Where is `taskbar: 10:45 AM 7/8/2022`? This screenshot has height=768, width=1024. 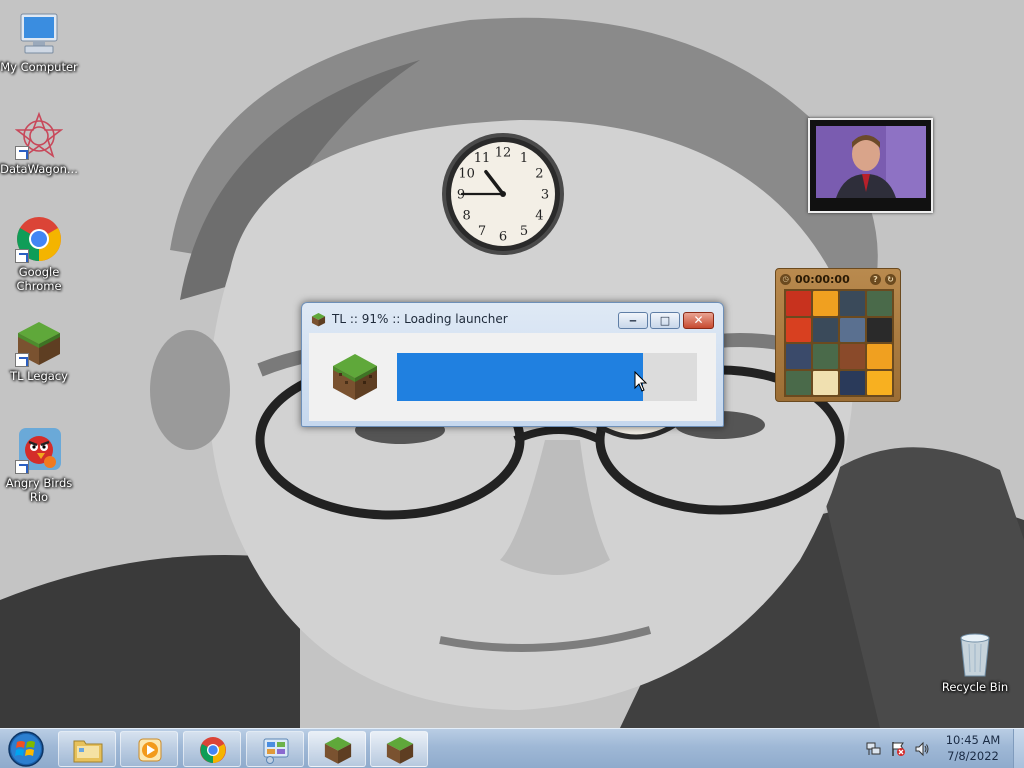 taskbar: 10:45 AM 7/8/2022 is located at coordinates (512, 748).